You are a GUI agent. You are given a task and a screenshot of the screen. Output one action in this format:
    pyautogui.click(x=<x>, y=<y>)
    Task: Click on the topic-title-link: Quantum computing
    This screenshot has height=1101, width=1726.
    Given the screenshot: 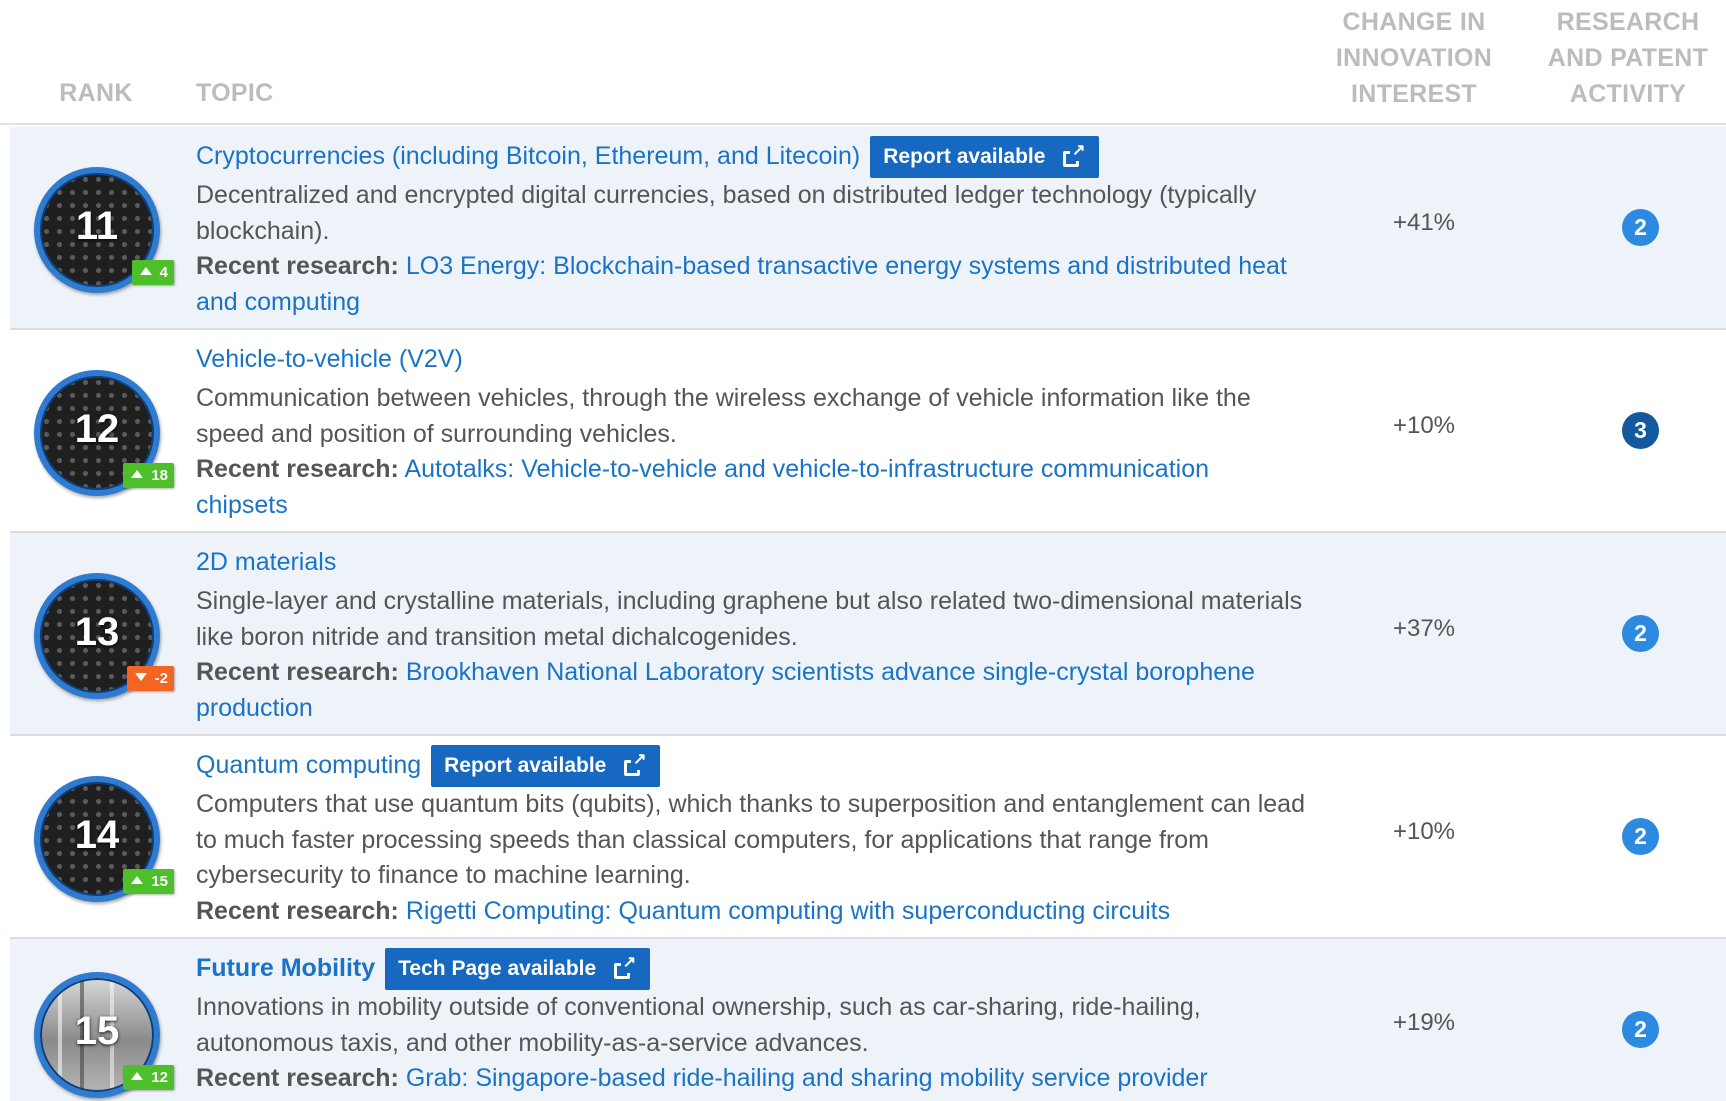 What is the action you would take?
    pyautogui.click(x=308, y=766)
    